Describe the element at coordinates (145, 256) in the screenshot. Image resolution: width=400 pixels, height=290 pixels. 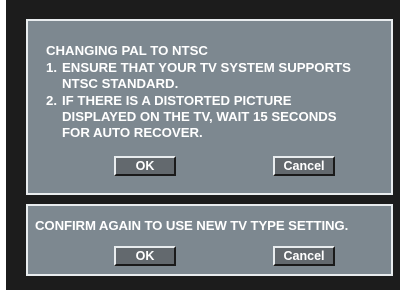
I see `confirm-ok-button: OK` at that location.